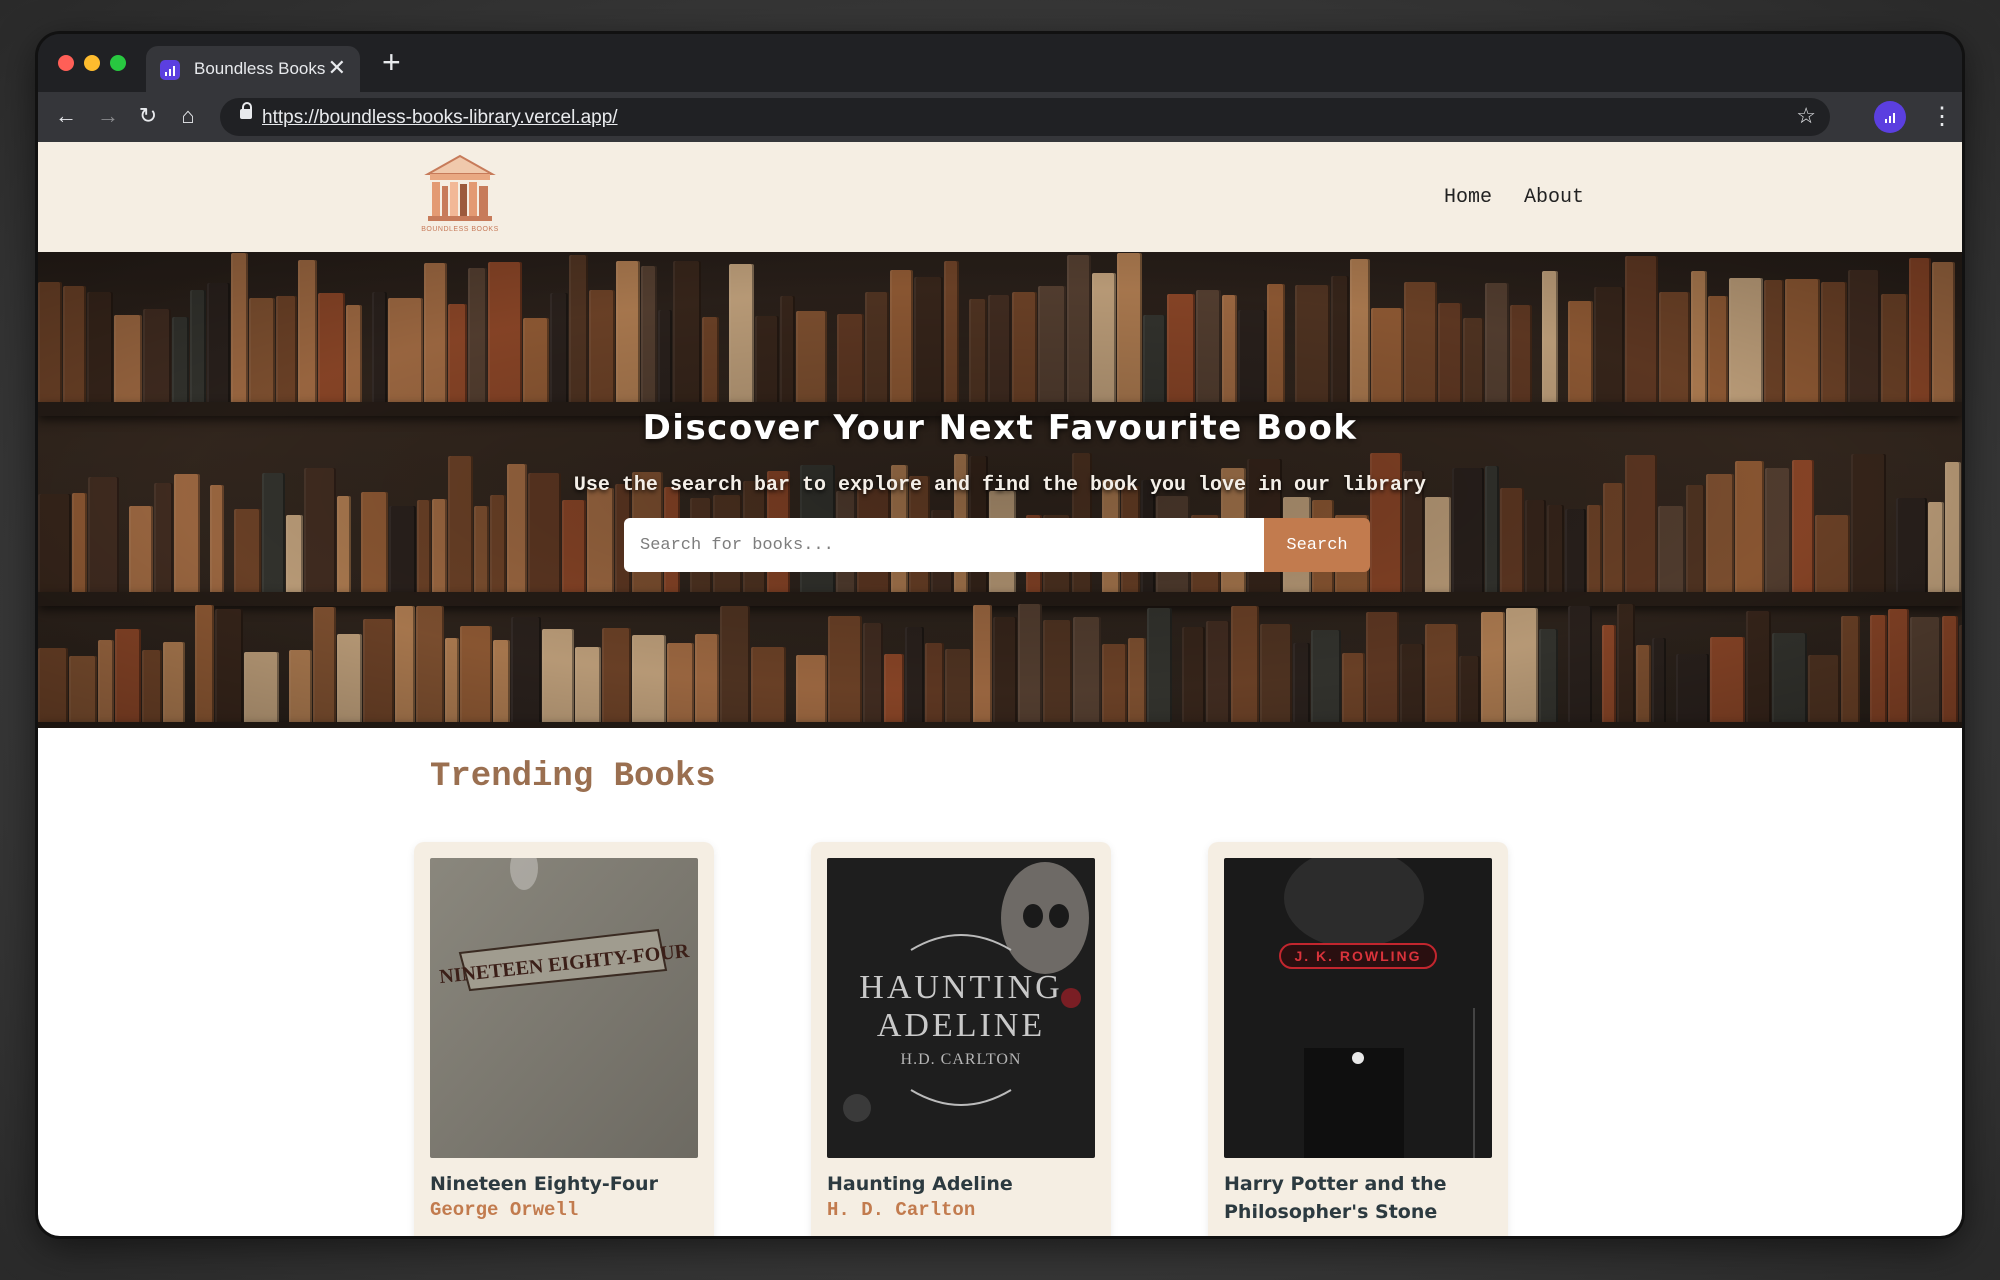 This screenshot has height=1280, width=2000. Describe the element at coordinates (1000, 63) in the screenshot. I see `tab-strip: Boundless Books ✕ +` at that location.